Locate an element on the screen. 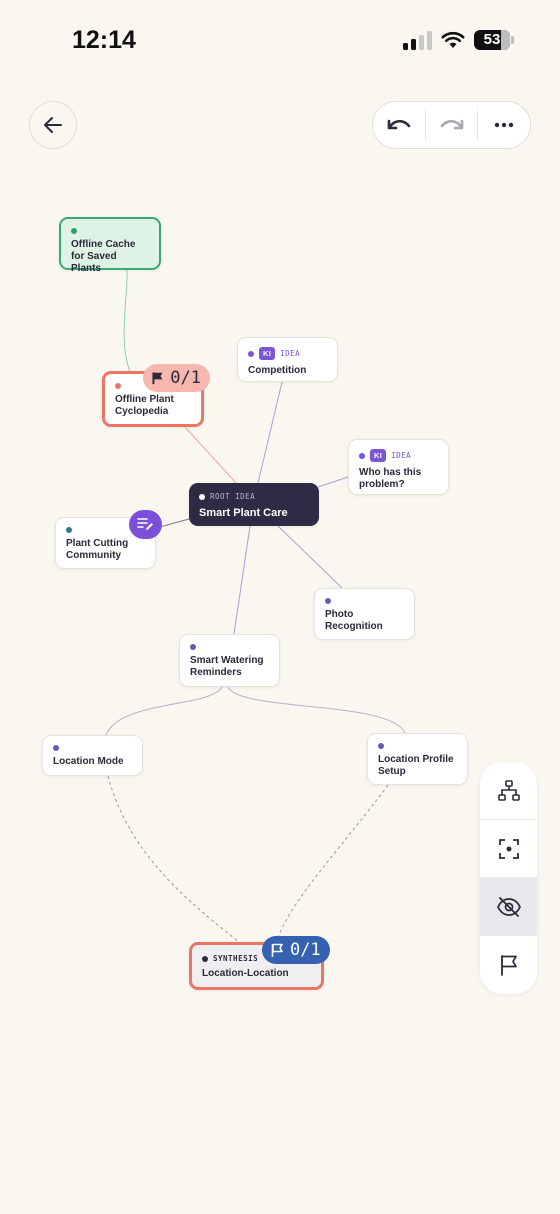 Image resolution: width=560 pixels, height=1214 pixels. edge-watering-root is located at coordinates (242, 580).